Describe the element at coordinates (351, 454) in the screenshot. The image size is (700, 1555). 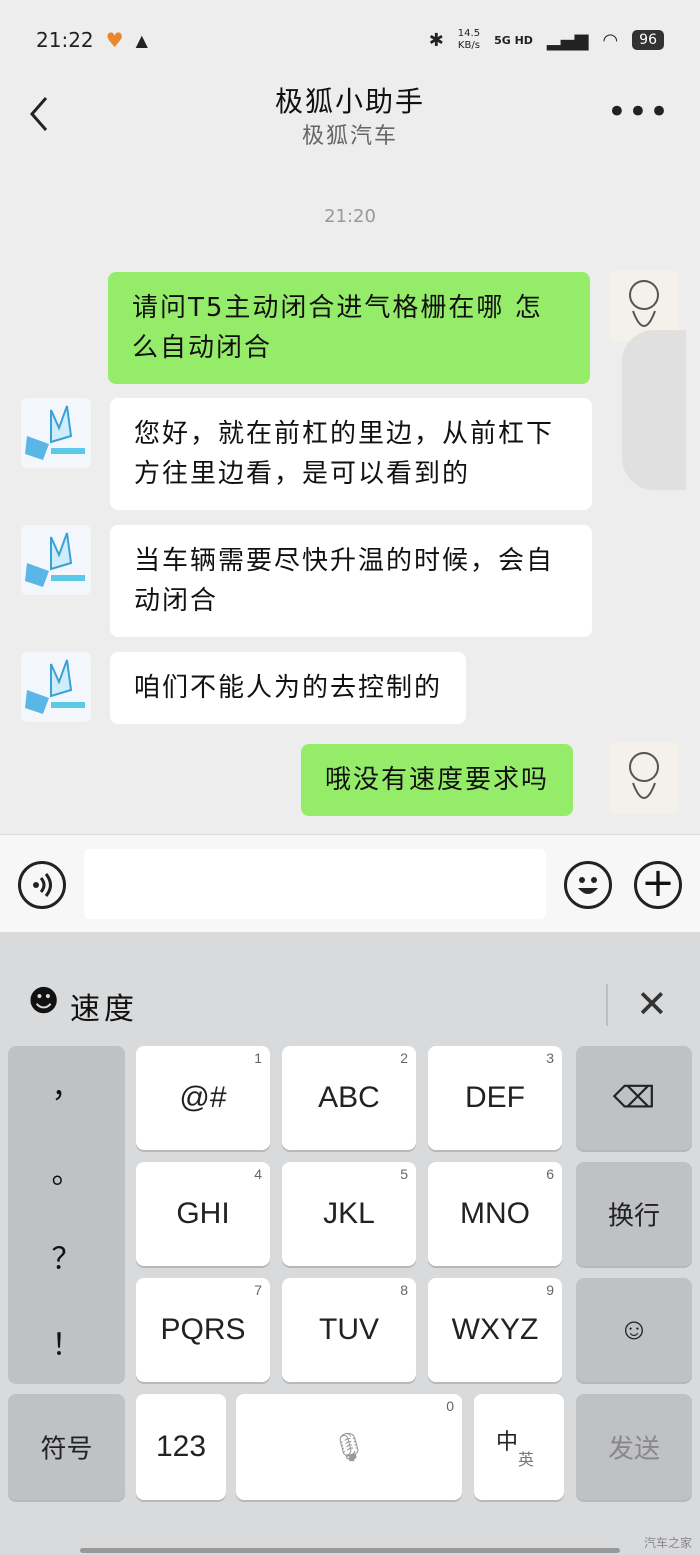
I see `message-bubble: 您好，就在前杠的里边，从前杠下方往里边看，是可以看到的` at that location.